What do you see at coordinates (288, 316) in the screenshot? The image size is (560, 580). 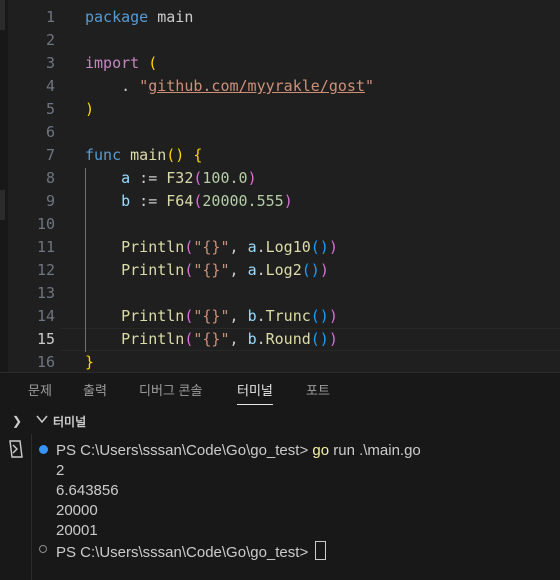 I see `code-token: Trunc` at bounding box center [288, 316].